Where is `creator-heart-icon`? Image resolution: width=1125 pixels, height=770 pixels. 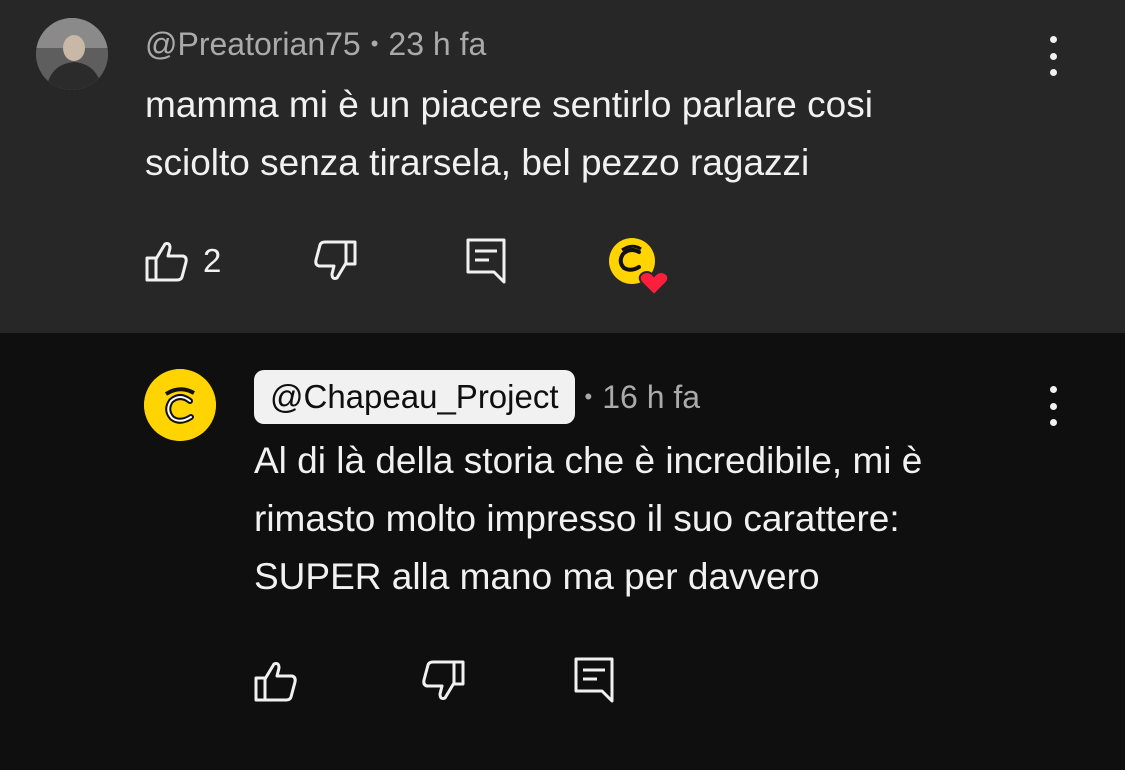
creator-heart-icon is located at coordinates (640, 267).